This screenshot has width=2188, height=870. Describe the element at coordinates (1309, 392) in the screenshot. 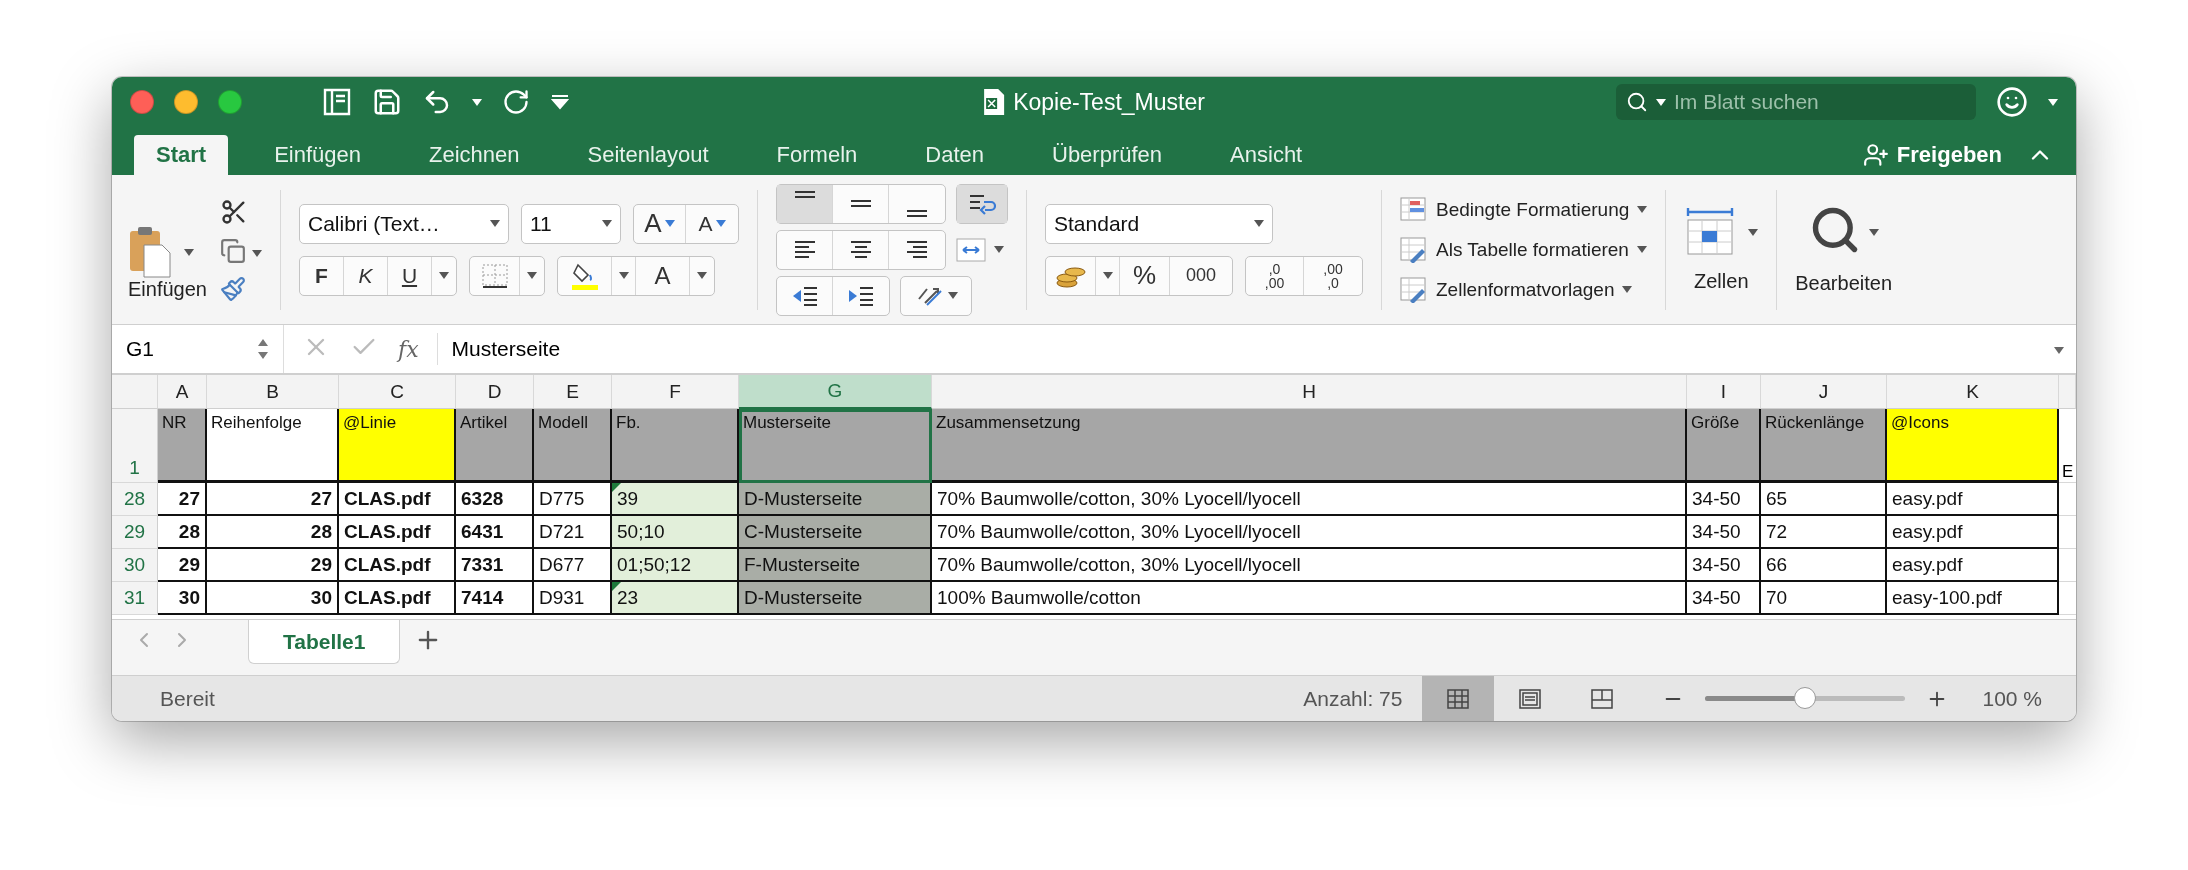

I see `column-header: H` at that location.